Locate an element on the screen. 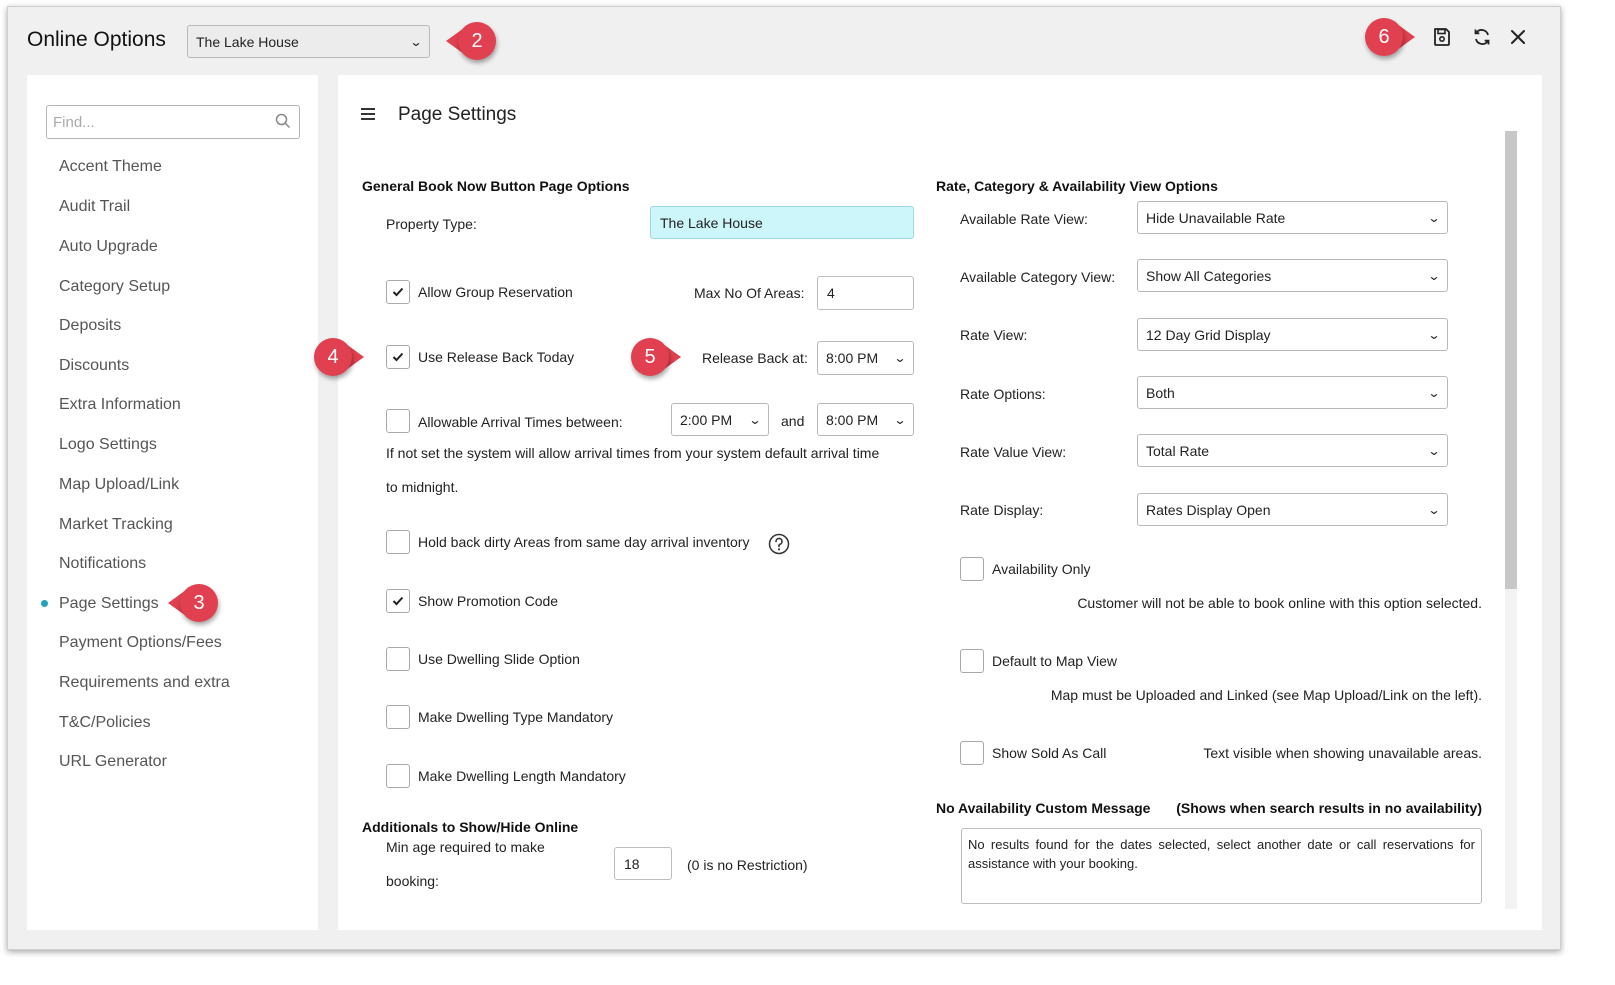  available-category-view-value: Show All Categories is located at coordinates (1209, 275).